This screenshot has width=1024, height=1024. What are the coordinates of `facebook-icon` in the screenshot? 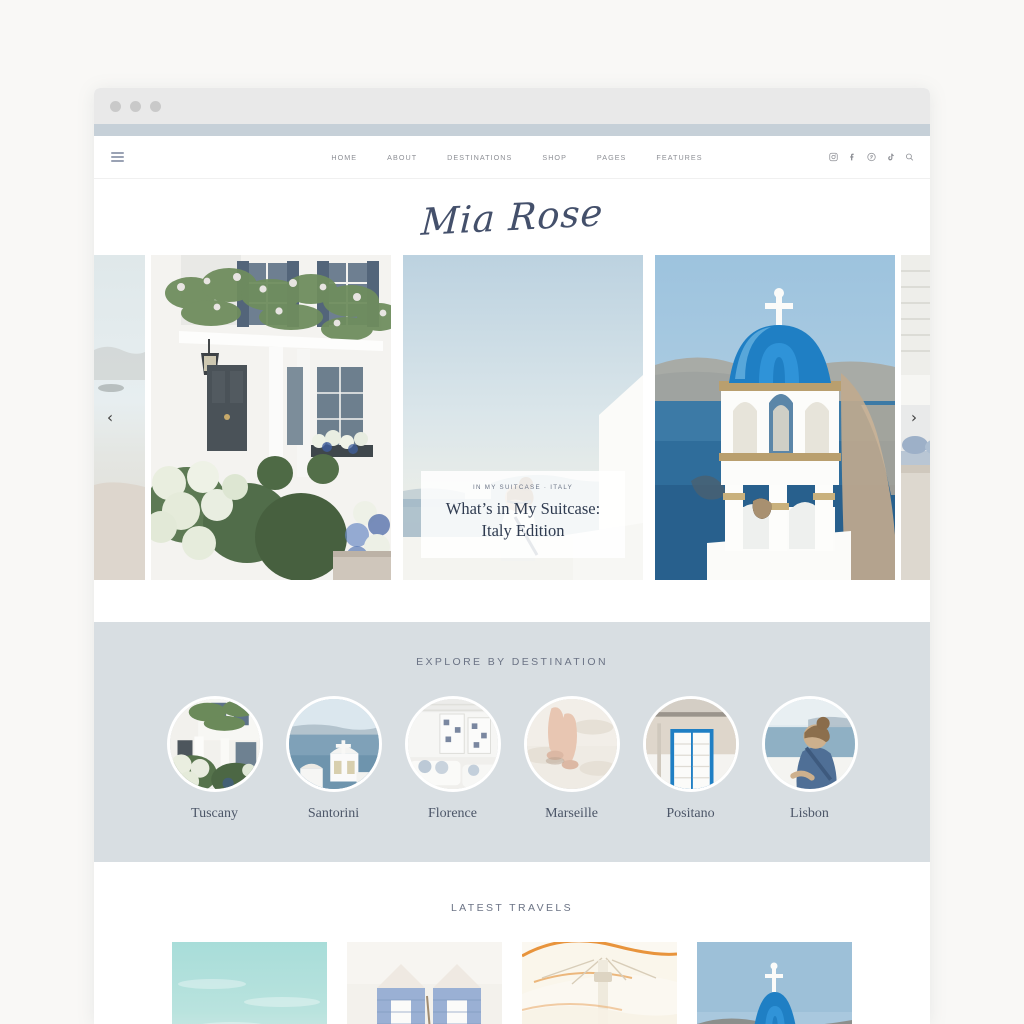 It's located at (852, 157).